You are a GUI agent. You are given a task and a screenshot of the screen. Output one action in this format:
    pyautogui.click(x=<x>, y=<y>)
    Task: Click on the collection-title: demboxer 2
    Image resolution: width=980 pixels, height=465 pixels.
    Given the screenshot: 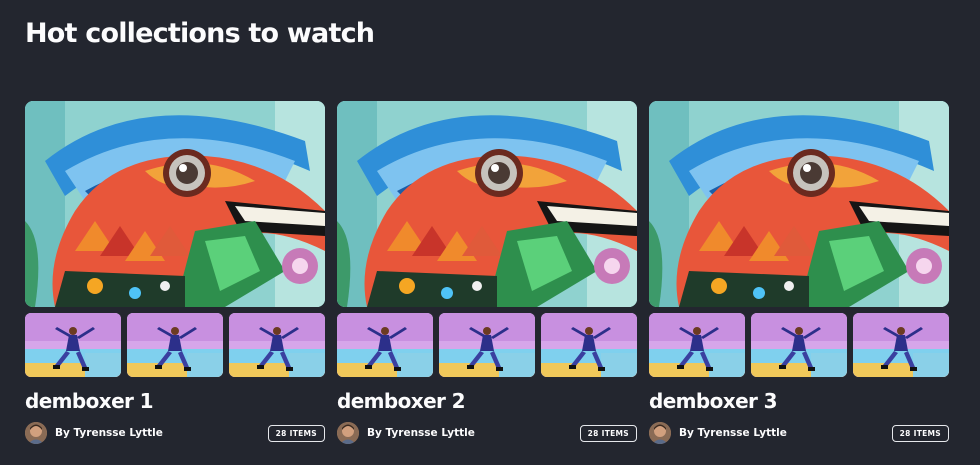 What is the action you would take?
    pyautogui.click(x=487, y=401)
    